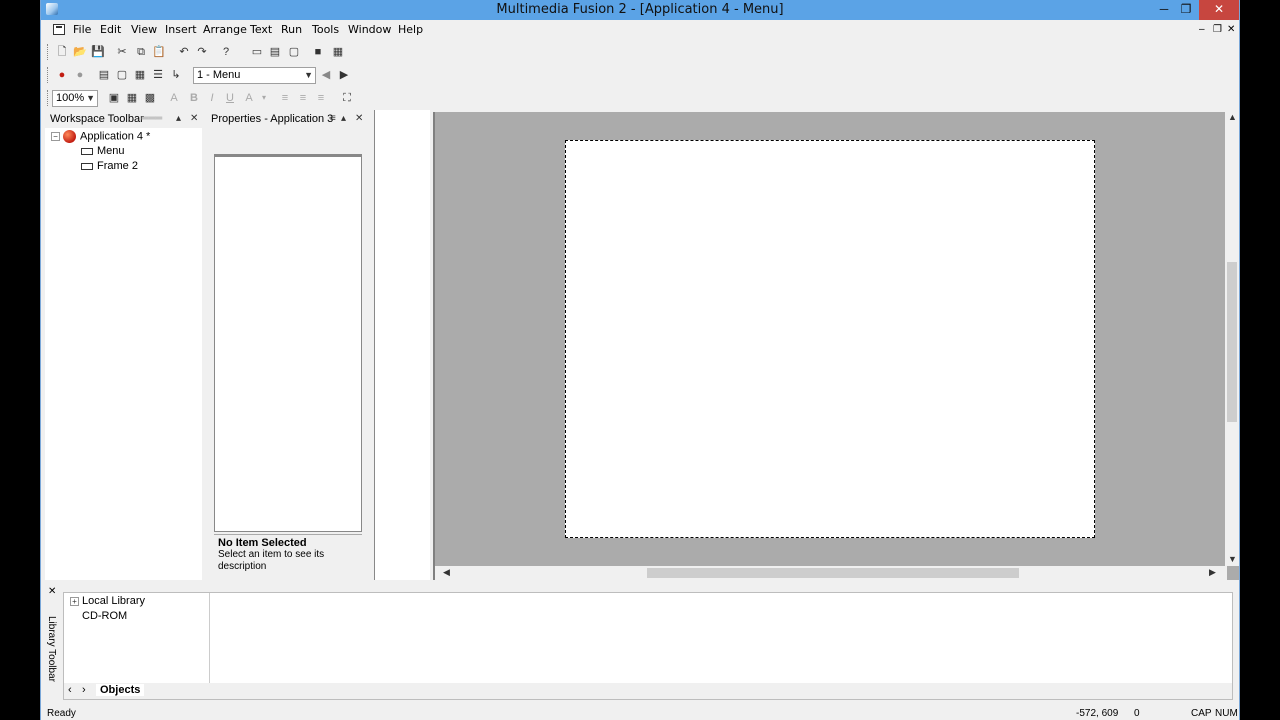  What do you see at coordinates (122, 52) in the screenshot?
I see `cut-icon: ✂` at bounding box center [122, 52].